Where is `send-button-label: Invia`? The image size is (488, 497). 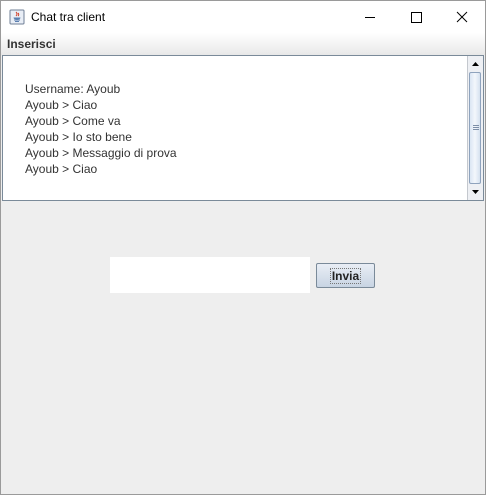
send-button-label: Invia is located at coordinates (345, 275).